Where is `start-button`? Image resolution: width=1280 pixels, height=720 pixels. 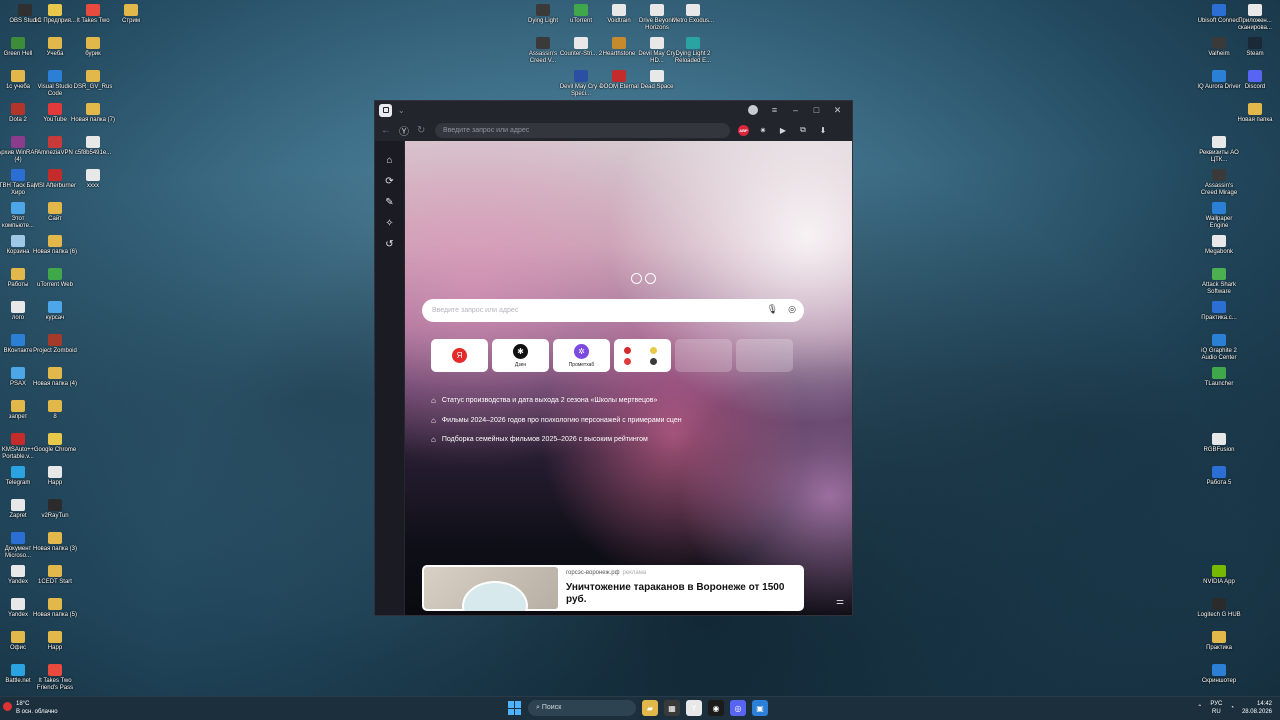 start-button is located at coordinates (515, 708).